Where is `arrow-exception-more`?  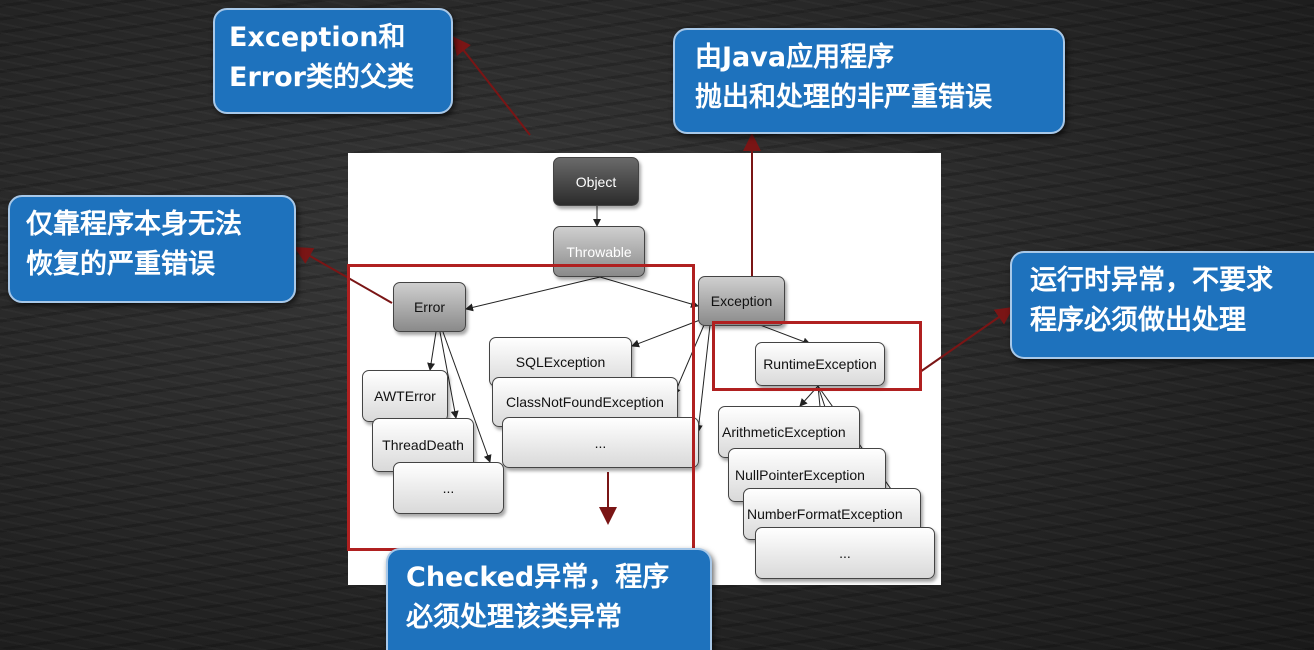 arrow-exception-more is located at coordinates (702, 378).